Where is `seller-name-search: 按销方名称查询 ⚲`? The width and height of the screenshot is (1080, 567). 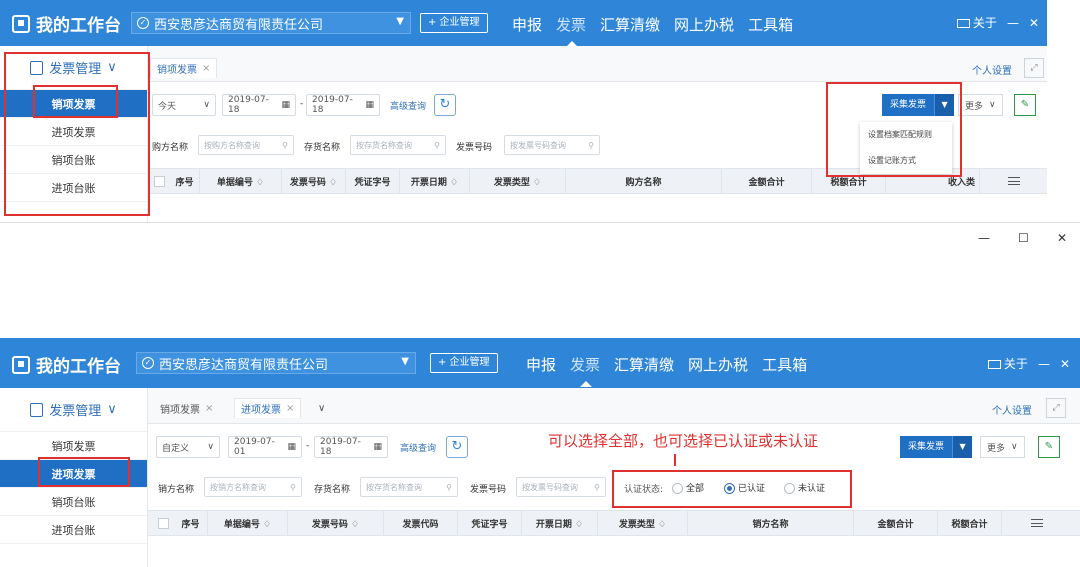
seller-name-search: 按销方名称查询 ⚲ is located at coordinates (253, 487).